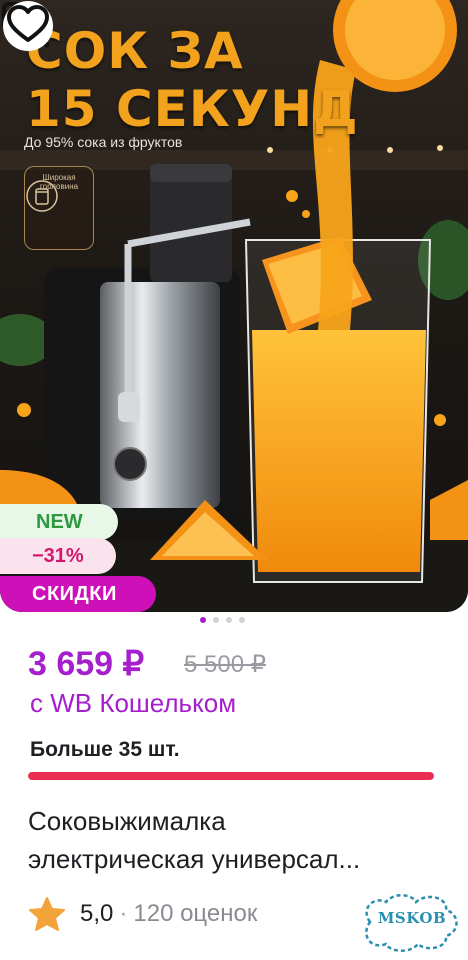 The image size is (468, 960). Describe the element at coordinates (59, 208) in the screenshot. I see `feature-badge: Широкая горловина` at that location.